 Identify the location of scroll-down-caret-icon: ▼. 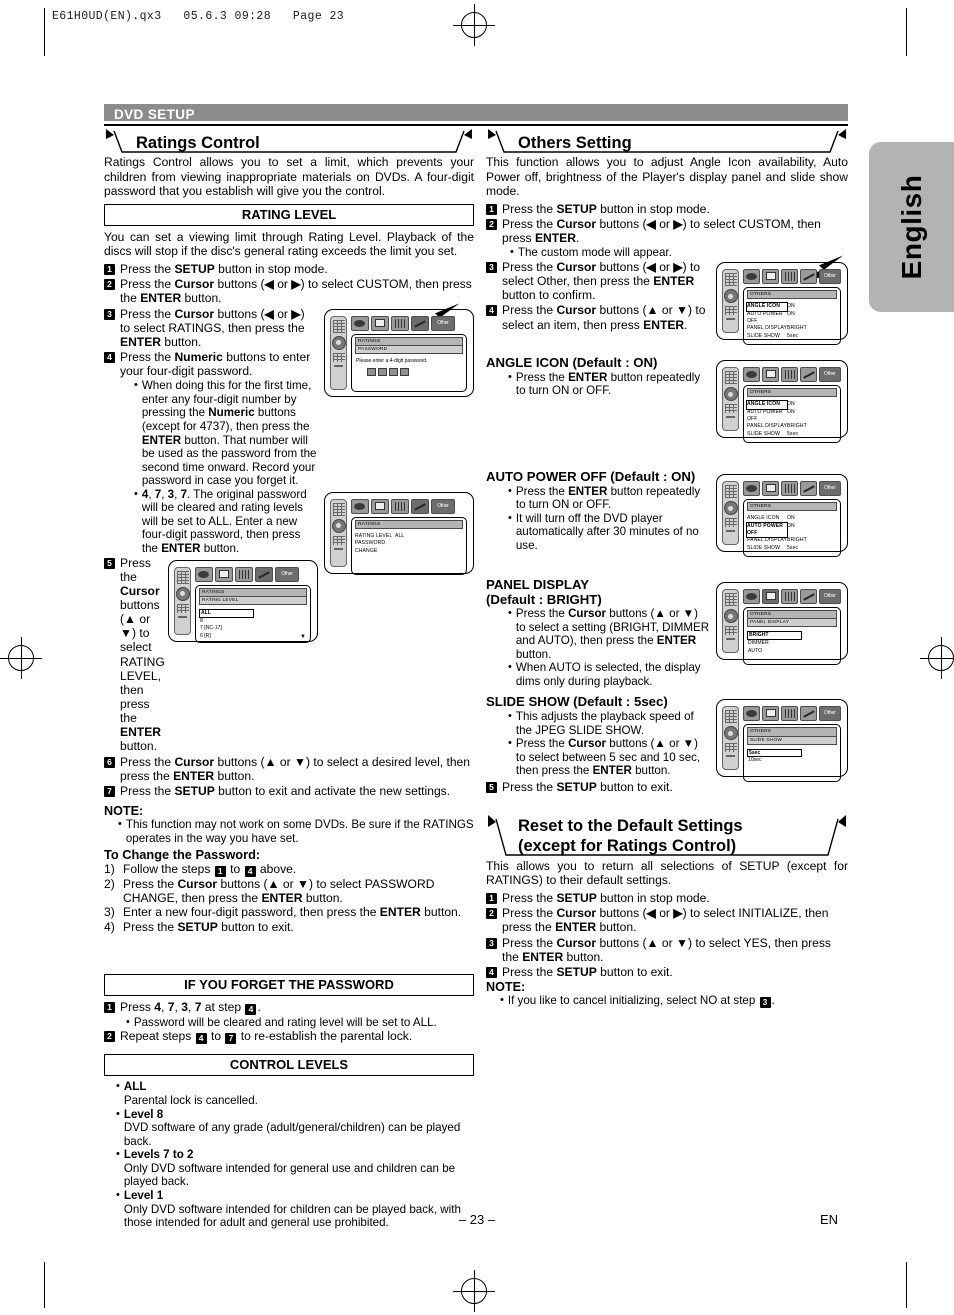
(303, 636).